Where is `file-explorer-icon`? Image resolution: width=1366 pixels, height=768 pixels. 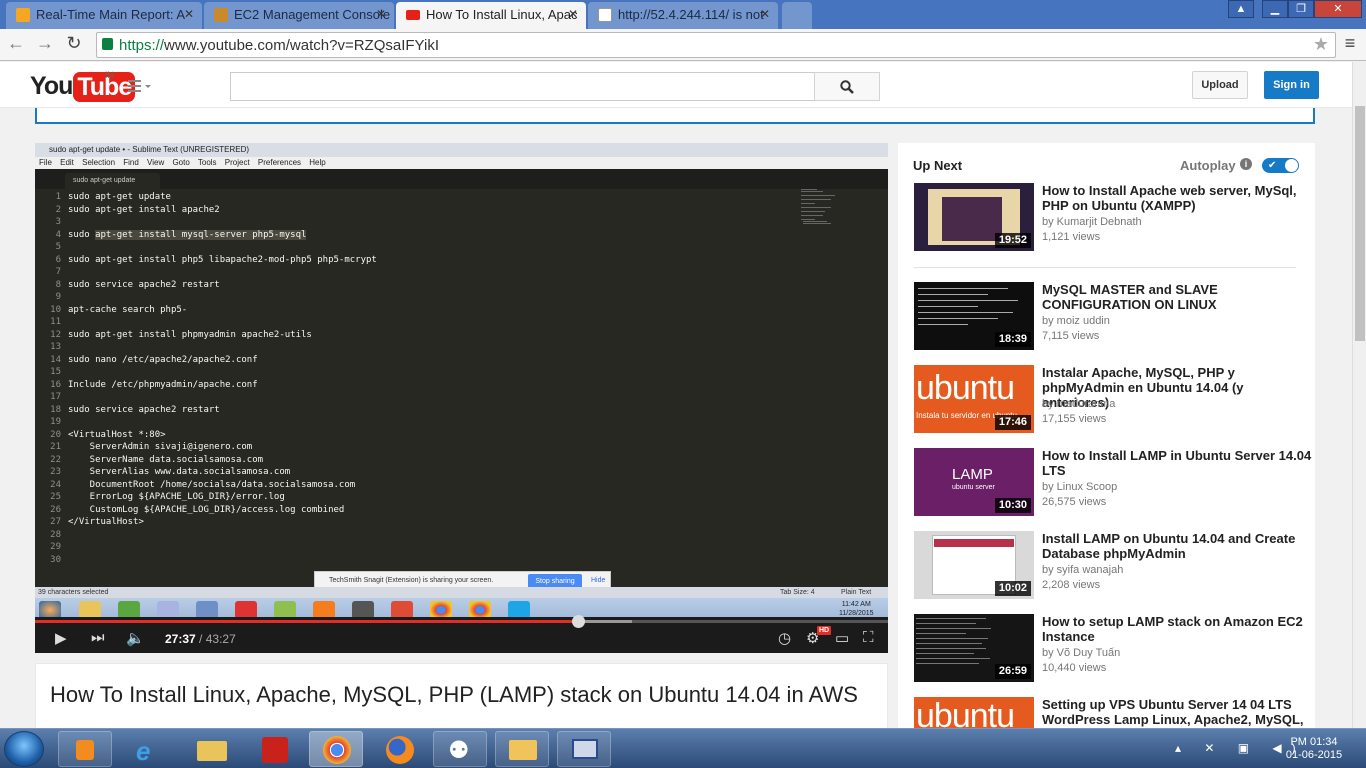 file-explorer-icon is located at coordinates (211, 749).